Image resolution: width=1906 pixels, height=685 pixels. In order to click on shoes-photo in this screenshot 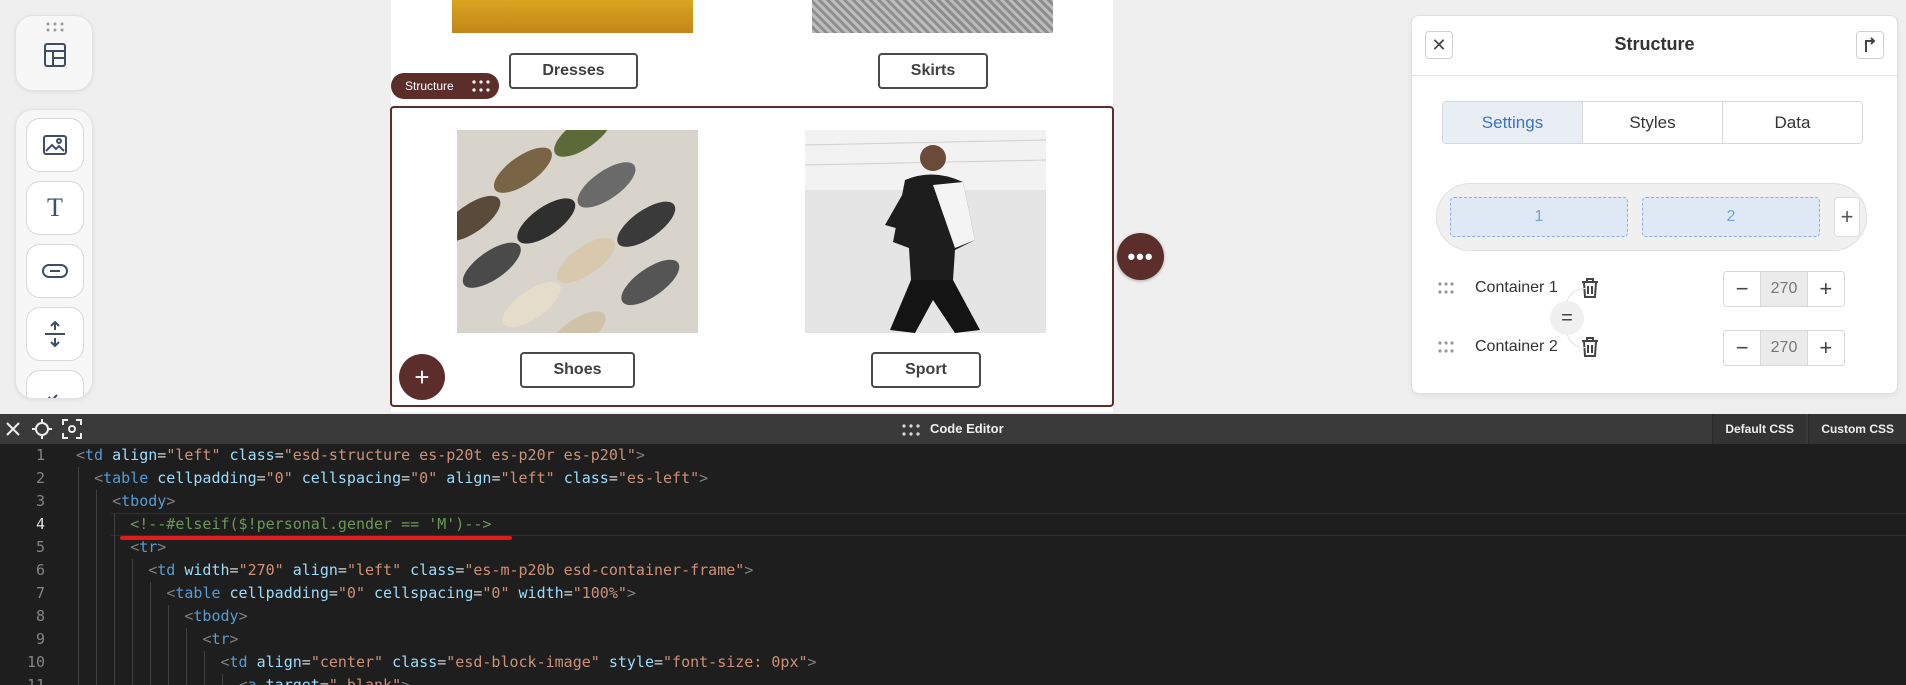, I will do `click(577, 231)`.